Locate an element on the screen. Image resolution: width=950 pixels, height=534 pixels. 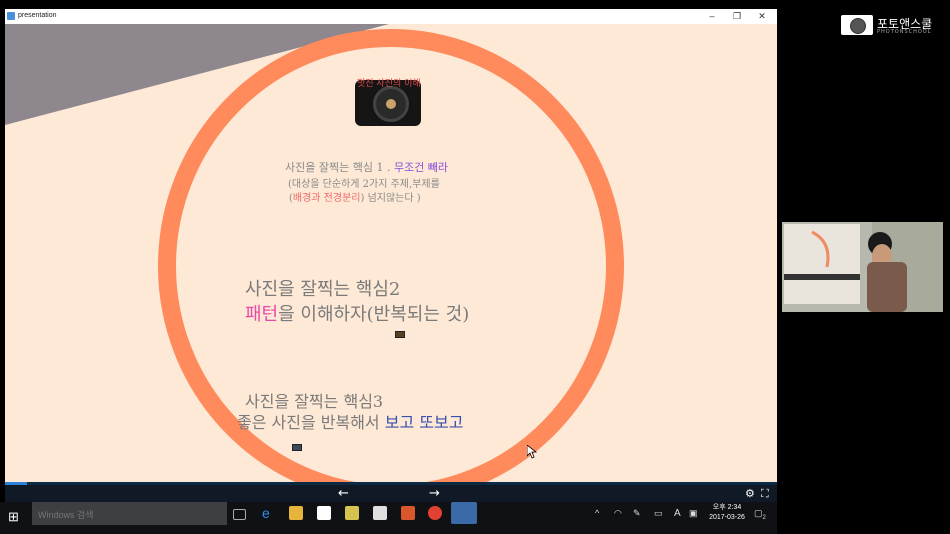
window-title: presentation is located at coordinates (37, 15).